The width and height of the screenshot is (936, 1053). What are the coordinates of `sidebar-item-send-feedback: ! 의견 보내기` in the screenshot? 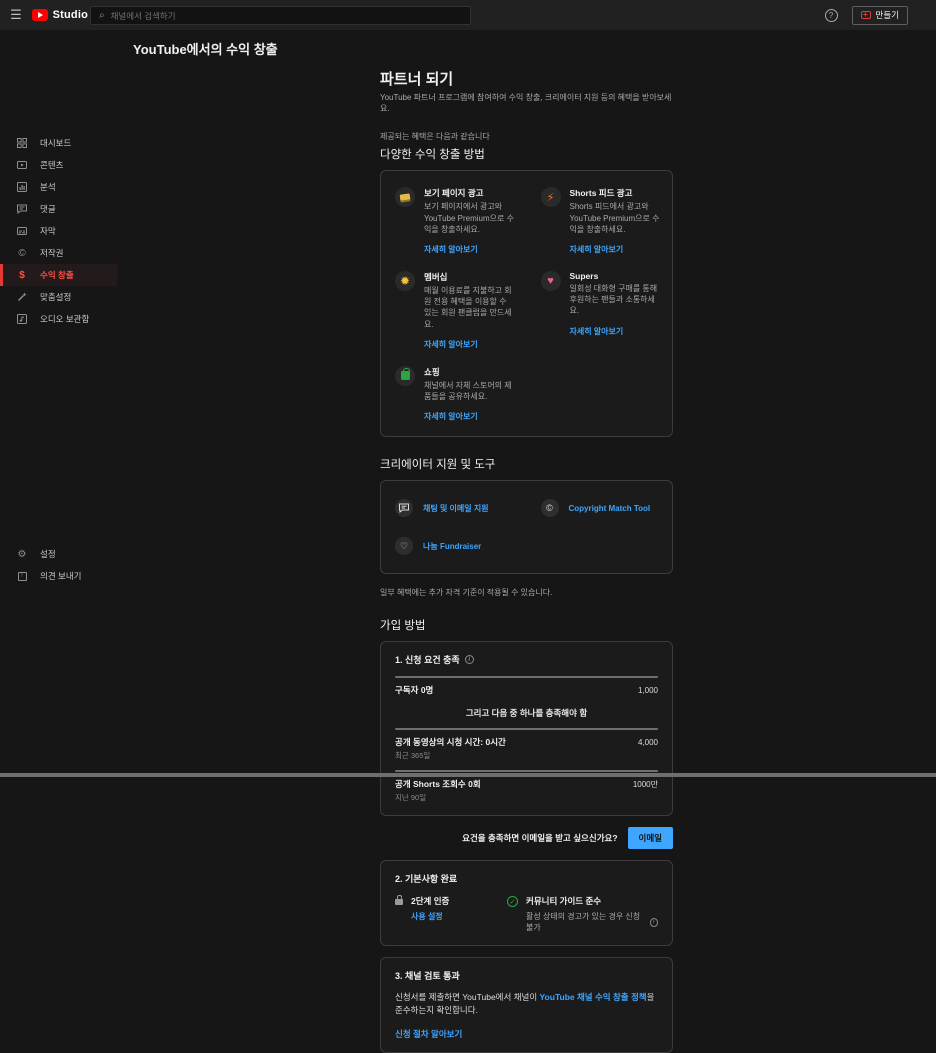 It's located at (58, 576).